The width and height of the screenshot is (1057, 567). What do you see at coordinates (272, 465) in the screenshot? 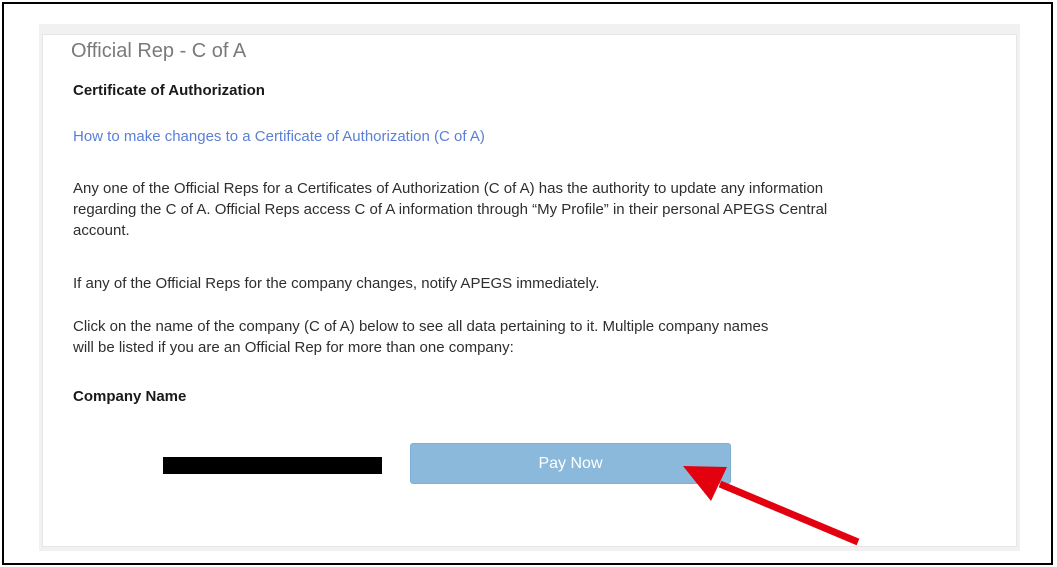
I see `redacted-company-name` at bounding box center [272, 465].